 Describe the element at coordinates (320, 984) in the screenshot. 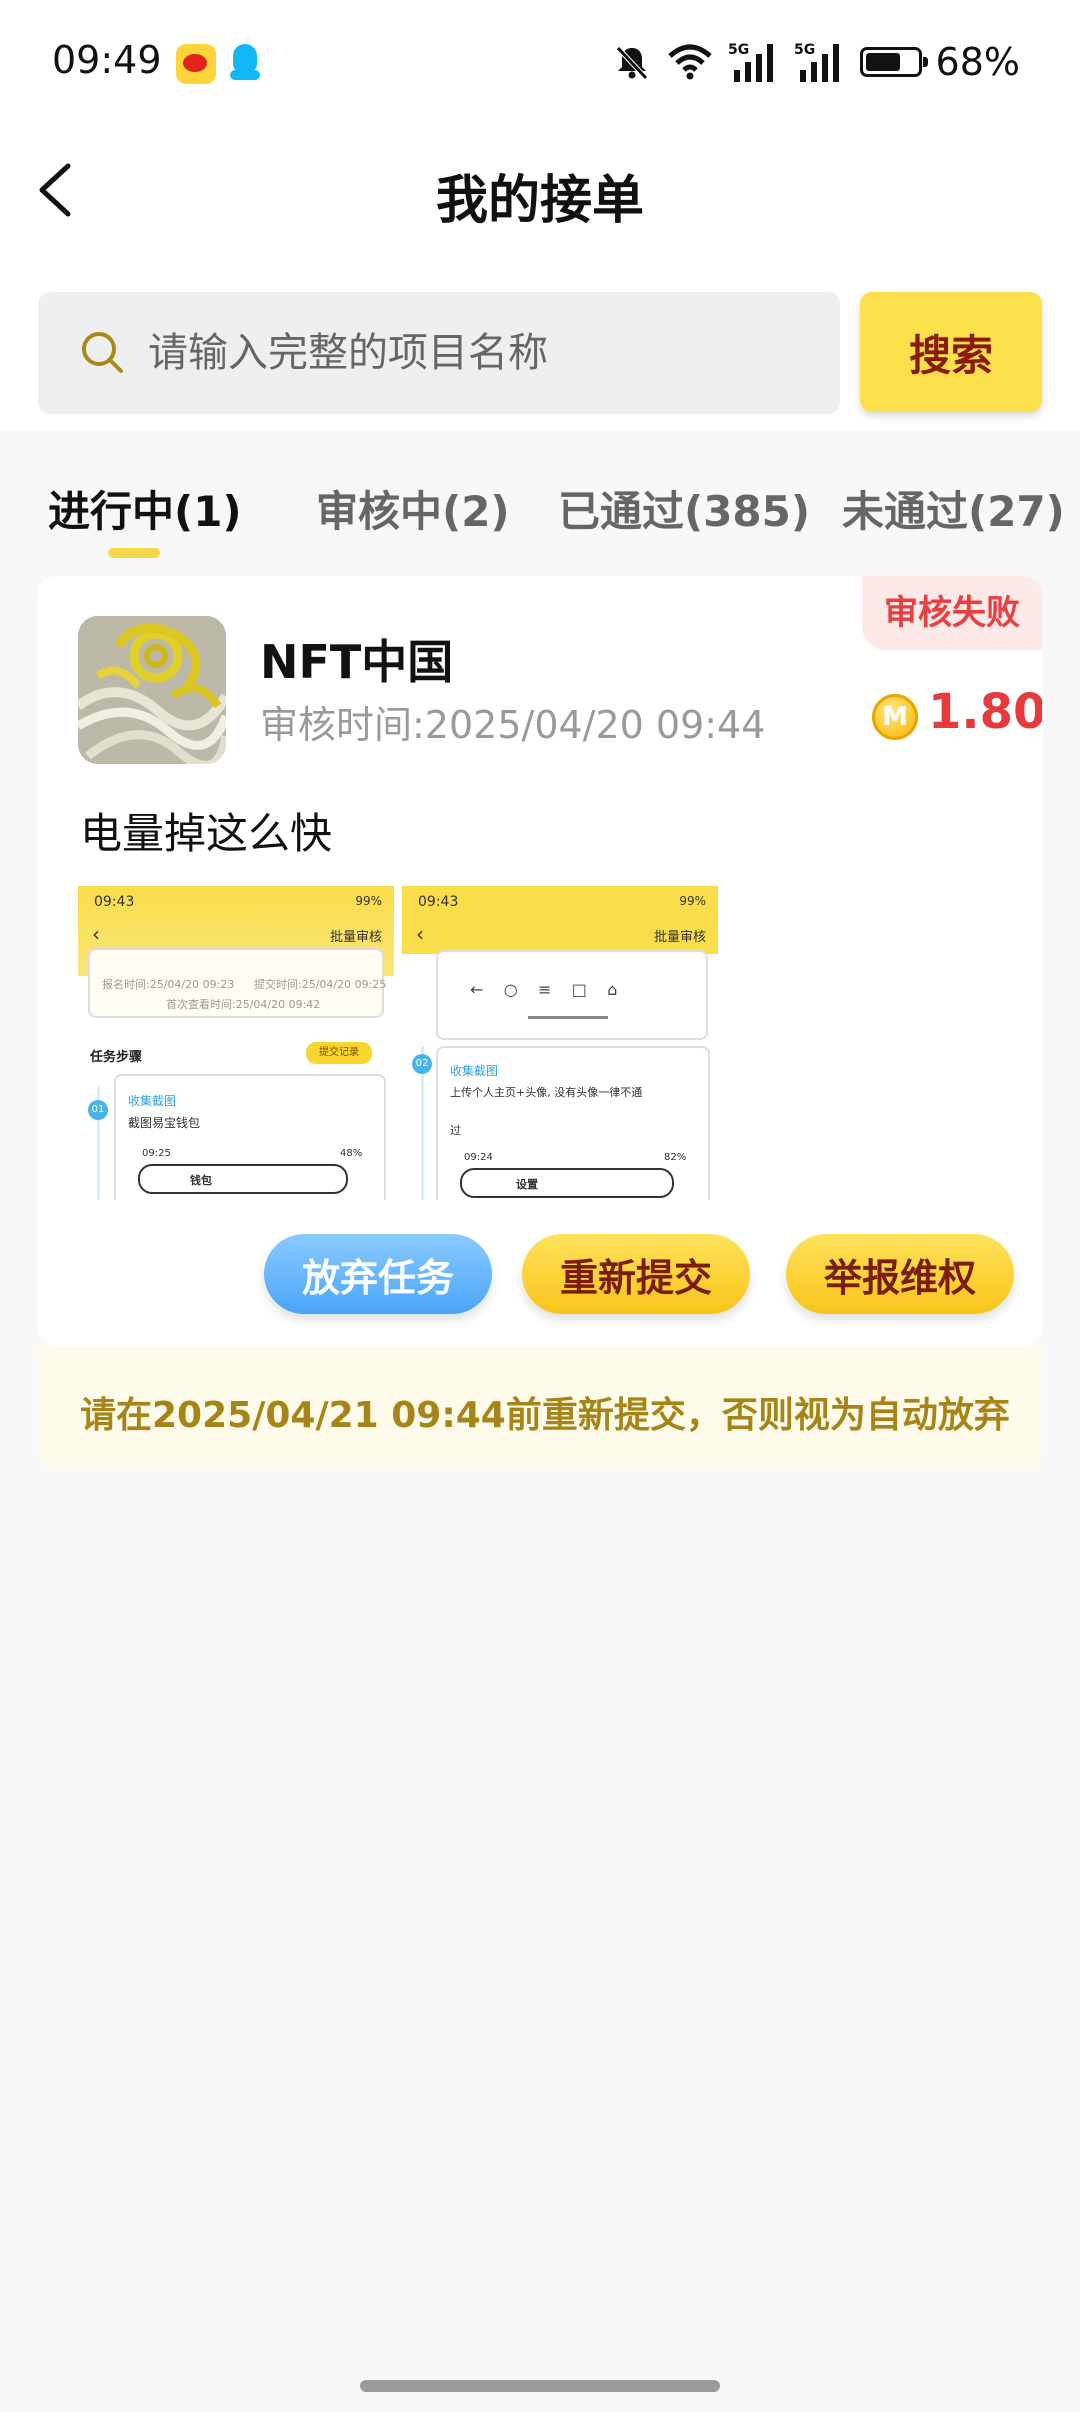

I see `mini-submit-time: 提交时间:25/04/20 09:25` at that location.